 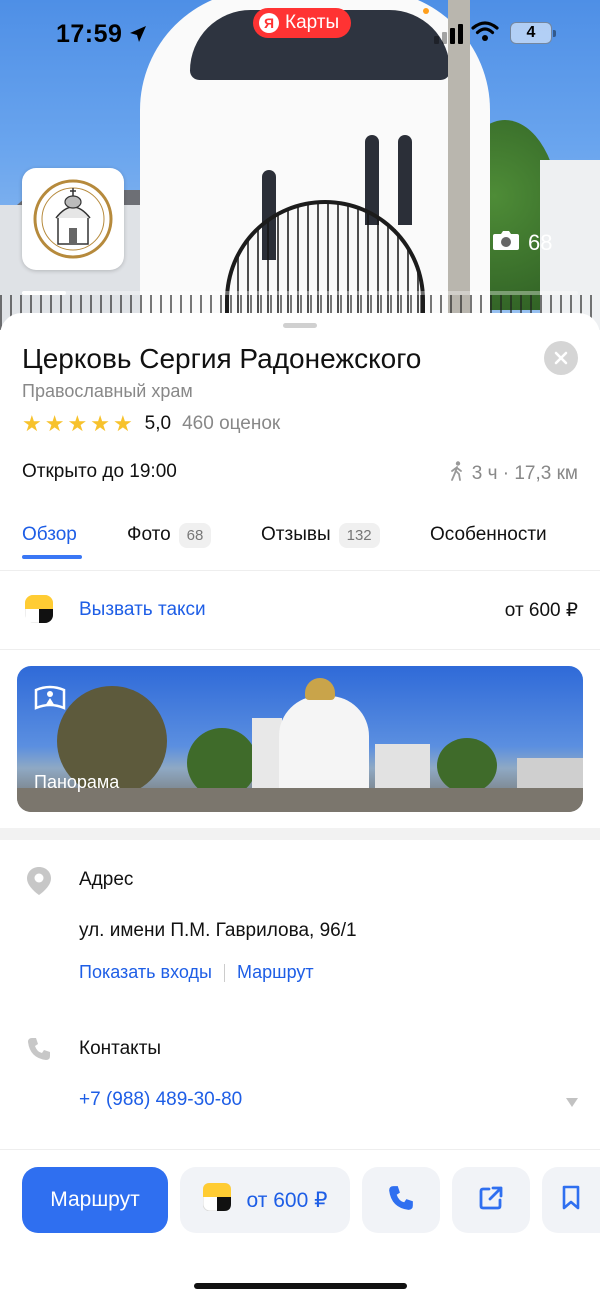 What do you see at coordinates (300, 1286) in the screenshot?
I see `home-indicator` at bounding box center [300, 1286].